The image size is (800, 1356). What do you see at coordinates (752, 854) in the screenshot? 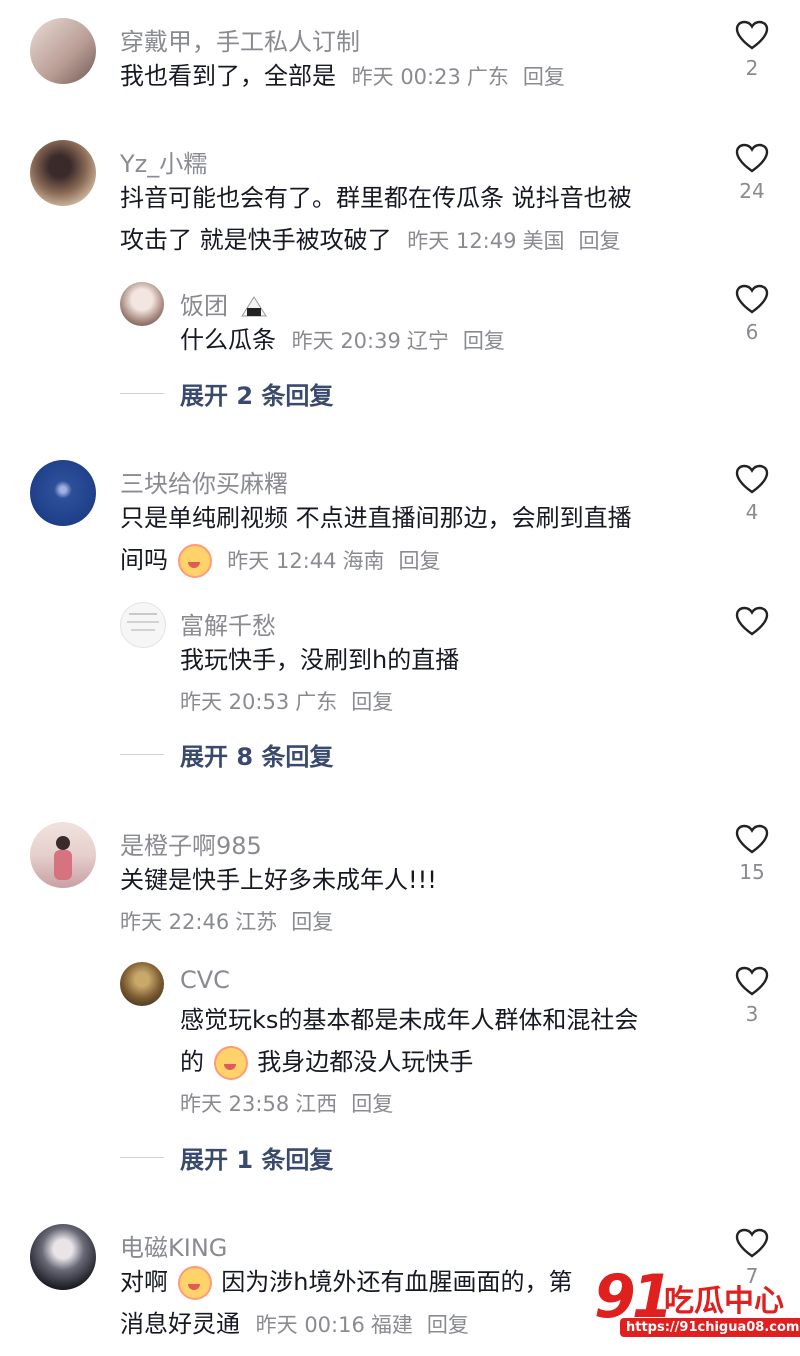
I see `like-button: 15` at bounding box center [752, 854].